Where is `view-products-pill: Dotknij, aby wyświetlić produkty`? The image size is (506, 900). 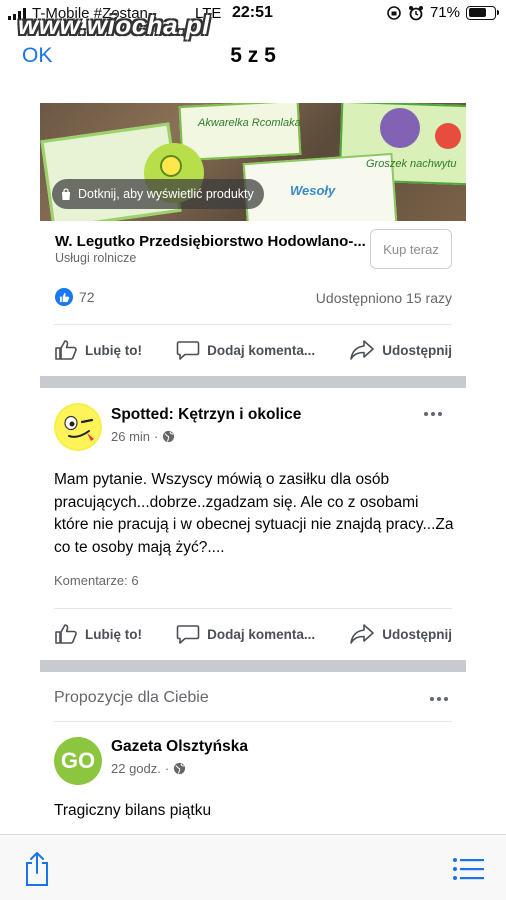
view-products-pill: Dotknij, aby wyświetlić produkty is located at coordinates (158, 194).